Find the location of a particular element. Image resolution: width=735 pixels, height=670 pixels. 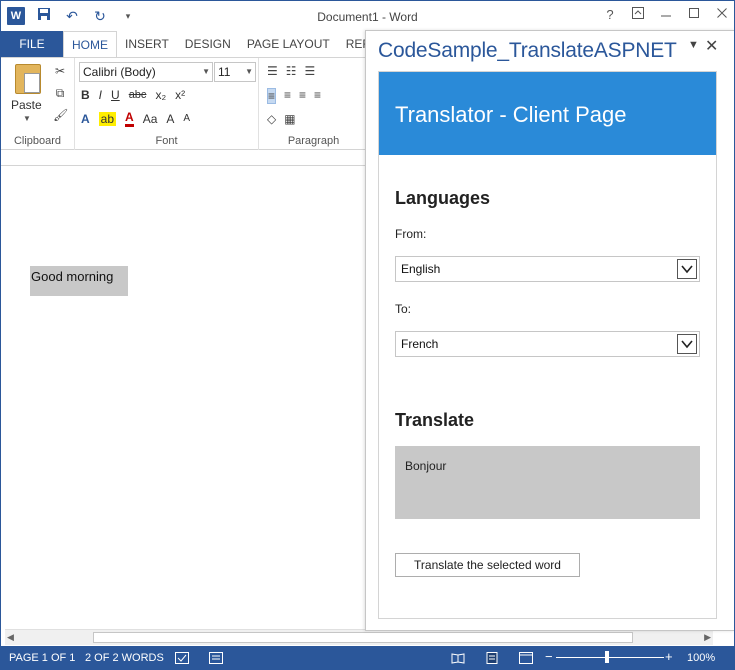

macro-icon is located at coordinates (216, 659).